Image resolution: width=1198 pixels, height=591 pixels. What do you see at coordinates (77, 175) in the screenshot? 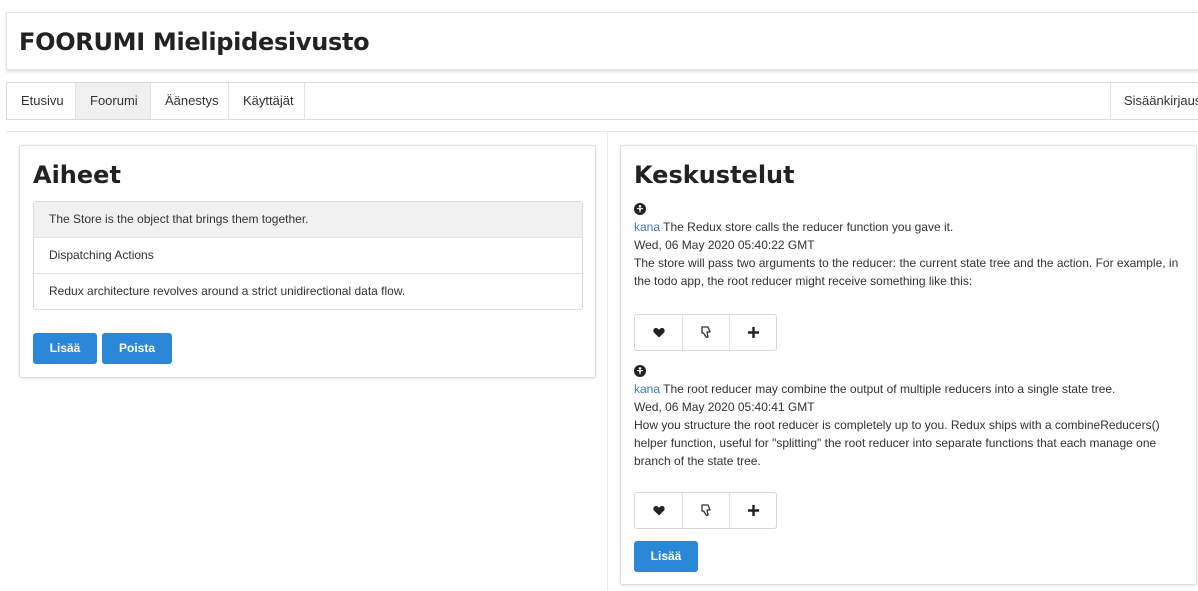
I see `topics-title: Aiheet` at bounding box center [77, 175].